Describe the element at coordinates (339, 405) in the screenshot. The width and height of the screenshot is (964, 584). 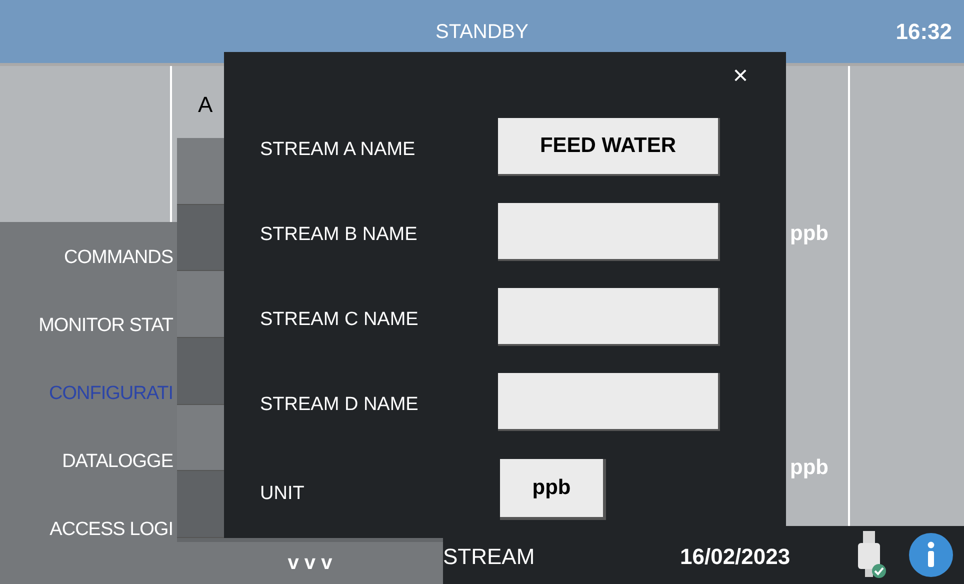
I see `field-label: STREAM D NAME` at that location.